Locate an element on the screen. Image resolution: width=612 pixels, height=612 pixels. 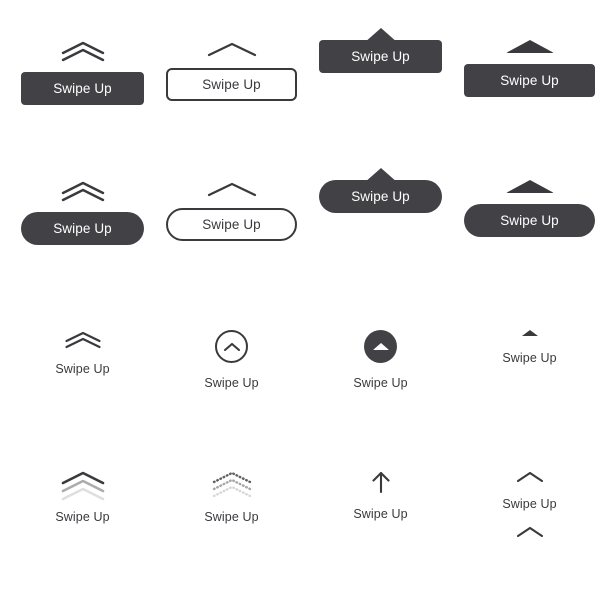
swipe-up-control-r2c3: Swipe Up is located at coordinates (380, 190).